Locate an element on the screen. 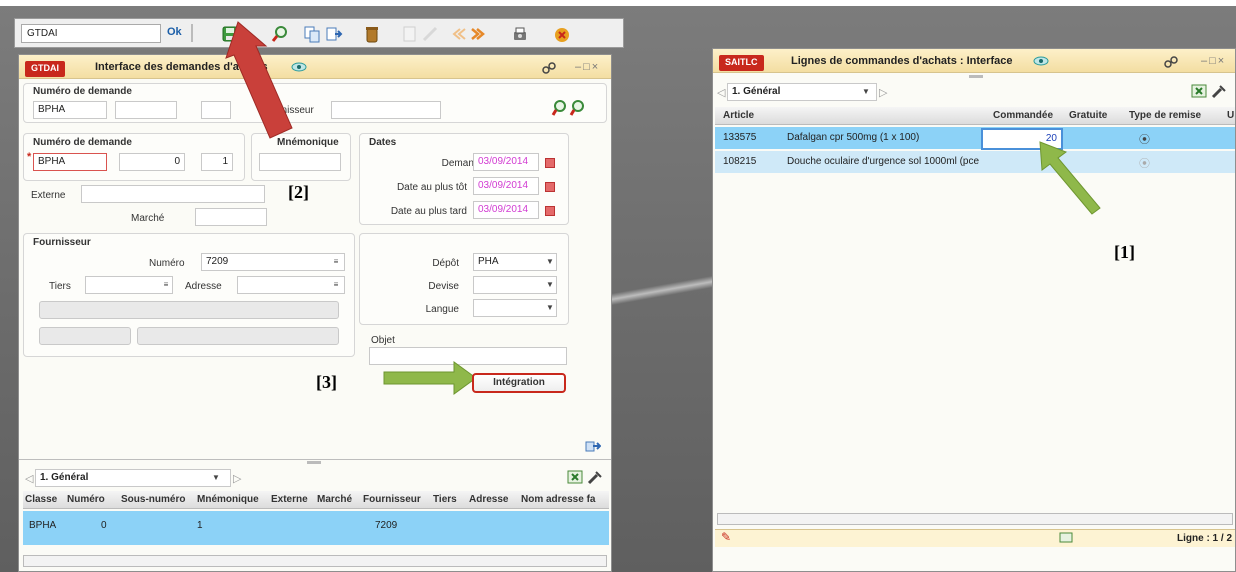 The width and height of the screenshot is (1236, 572). red-arrow is located at coordinates (259, 80).